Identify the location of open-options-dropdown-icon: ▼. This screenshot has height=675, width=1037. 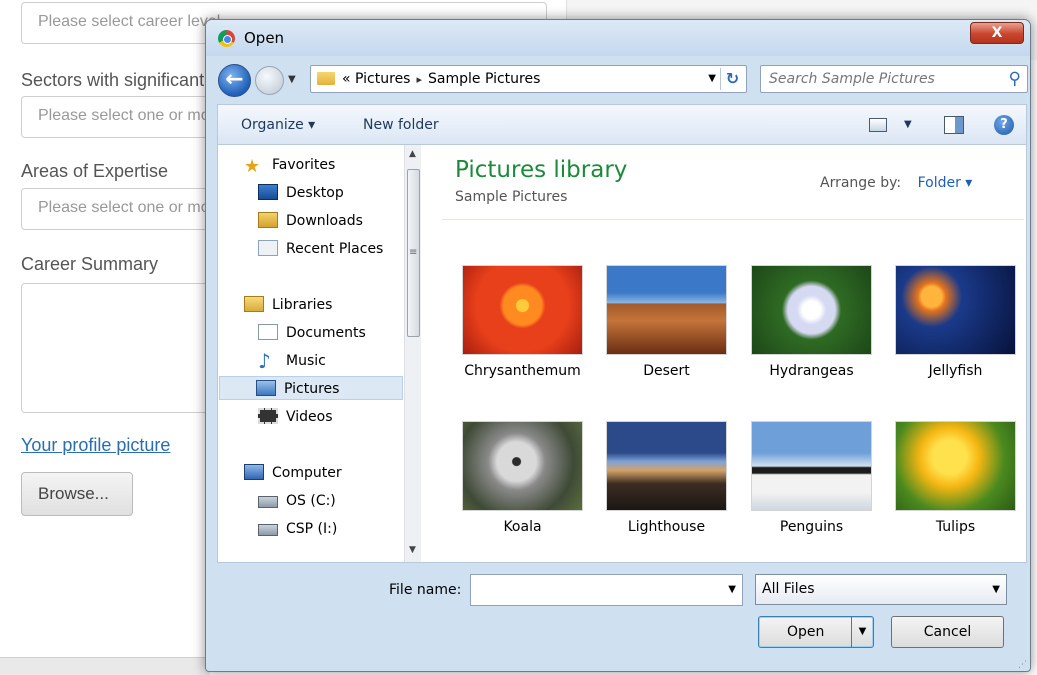
(862, 632).